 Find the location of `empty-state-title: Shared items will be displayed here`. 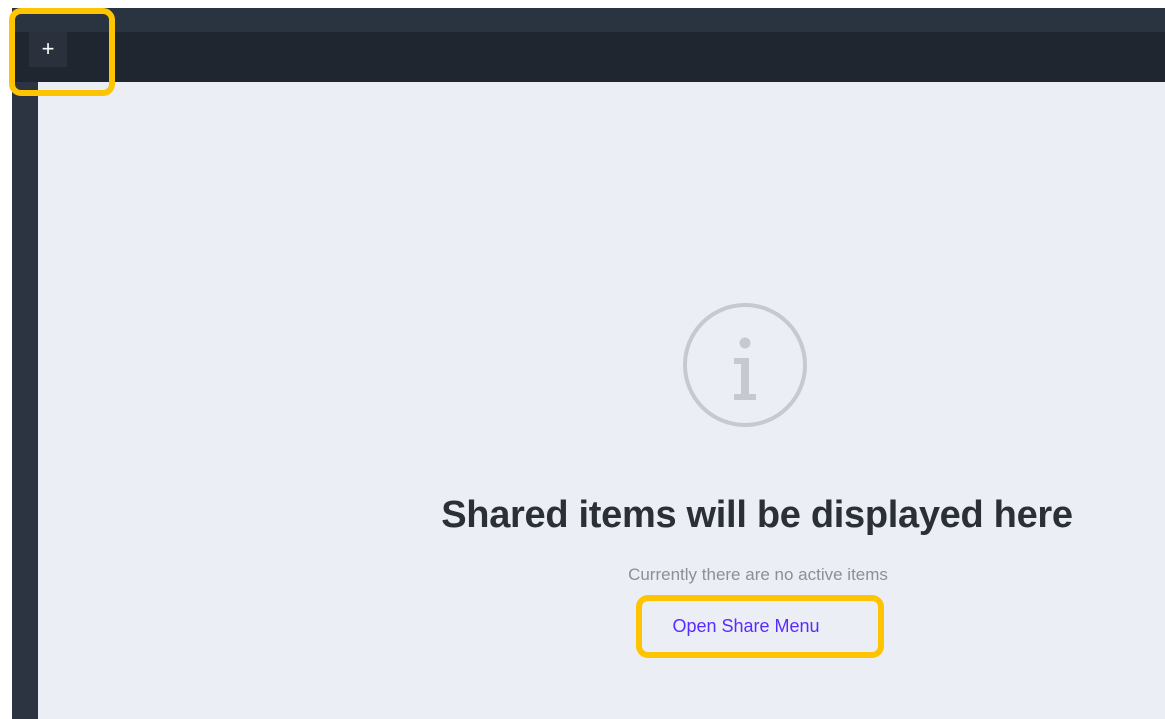

empty-state-title: Shared items will be displayed here is located at coordinates (757, 515).